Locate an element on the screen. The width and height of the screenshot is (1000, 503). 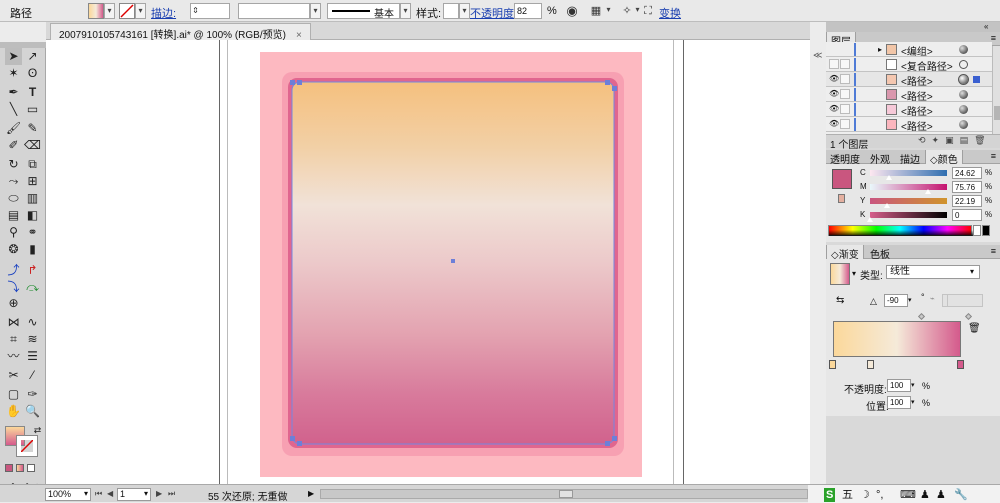
stop-position-field: 100 is located at coordinates (899, 402).